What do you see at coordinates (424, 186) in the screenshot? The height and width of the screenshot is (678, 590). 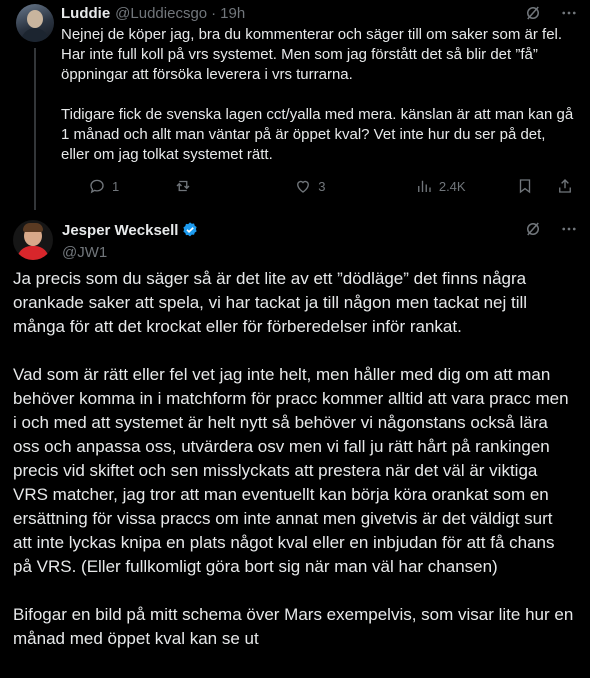 I see `views-icon` at bounding box center [424, 186].